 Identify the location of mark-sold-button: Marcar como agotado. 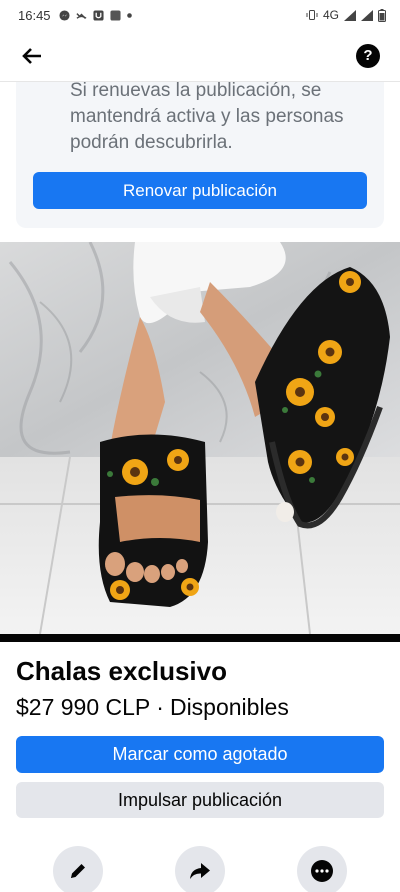
(200, 754).